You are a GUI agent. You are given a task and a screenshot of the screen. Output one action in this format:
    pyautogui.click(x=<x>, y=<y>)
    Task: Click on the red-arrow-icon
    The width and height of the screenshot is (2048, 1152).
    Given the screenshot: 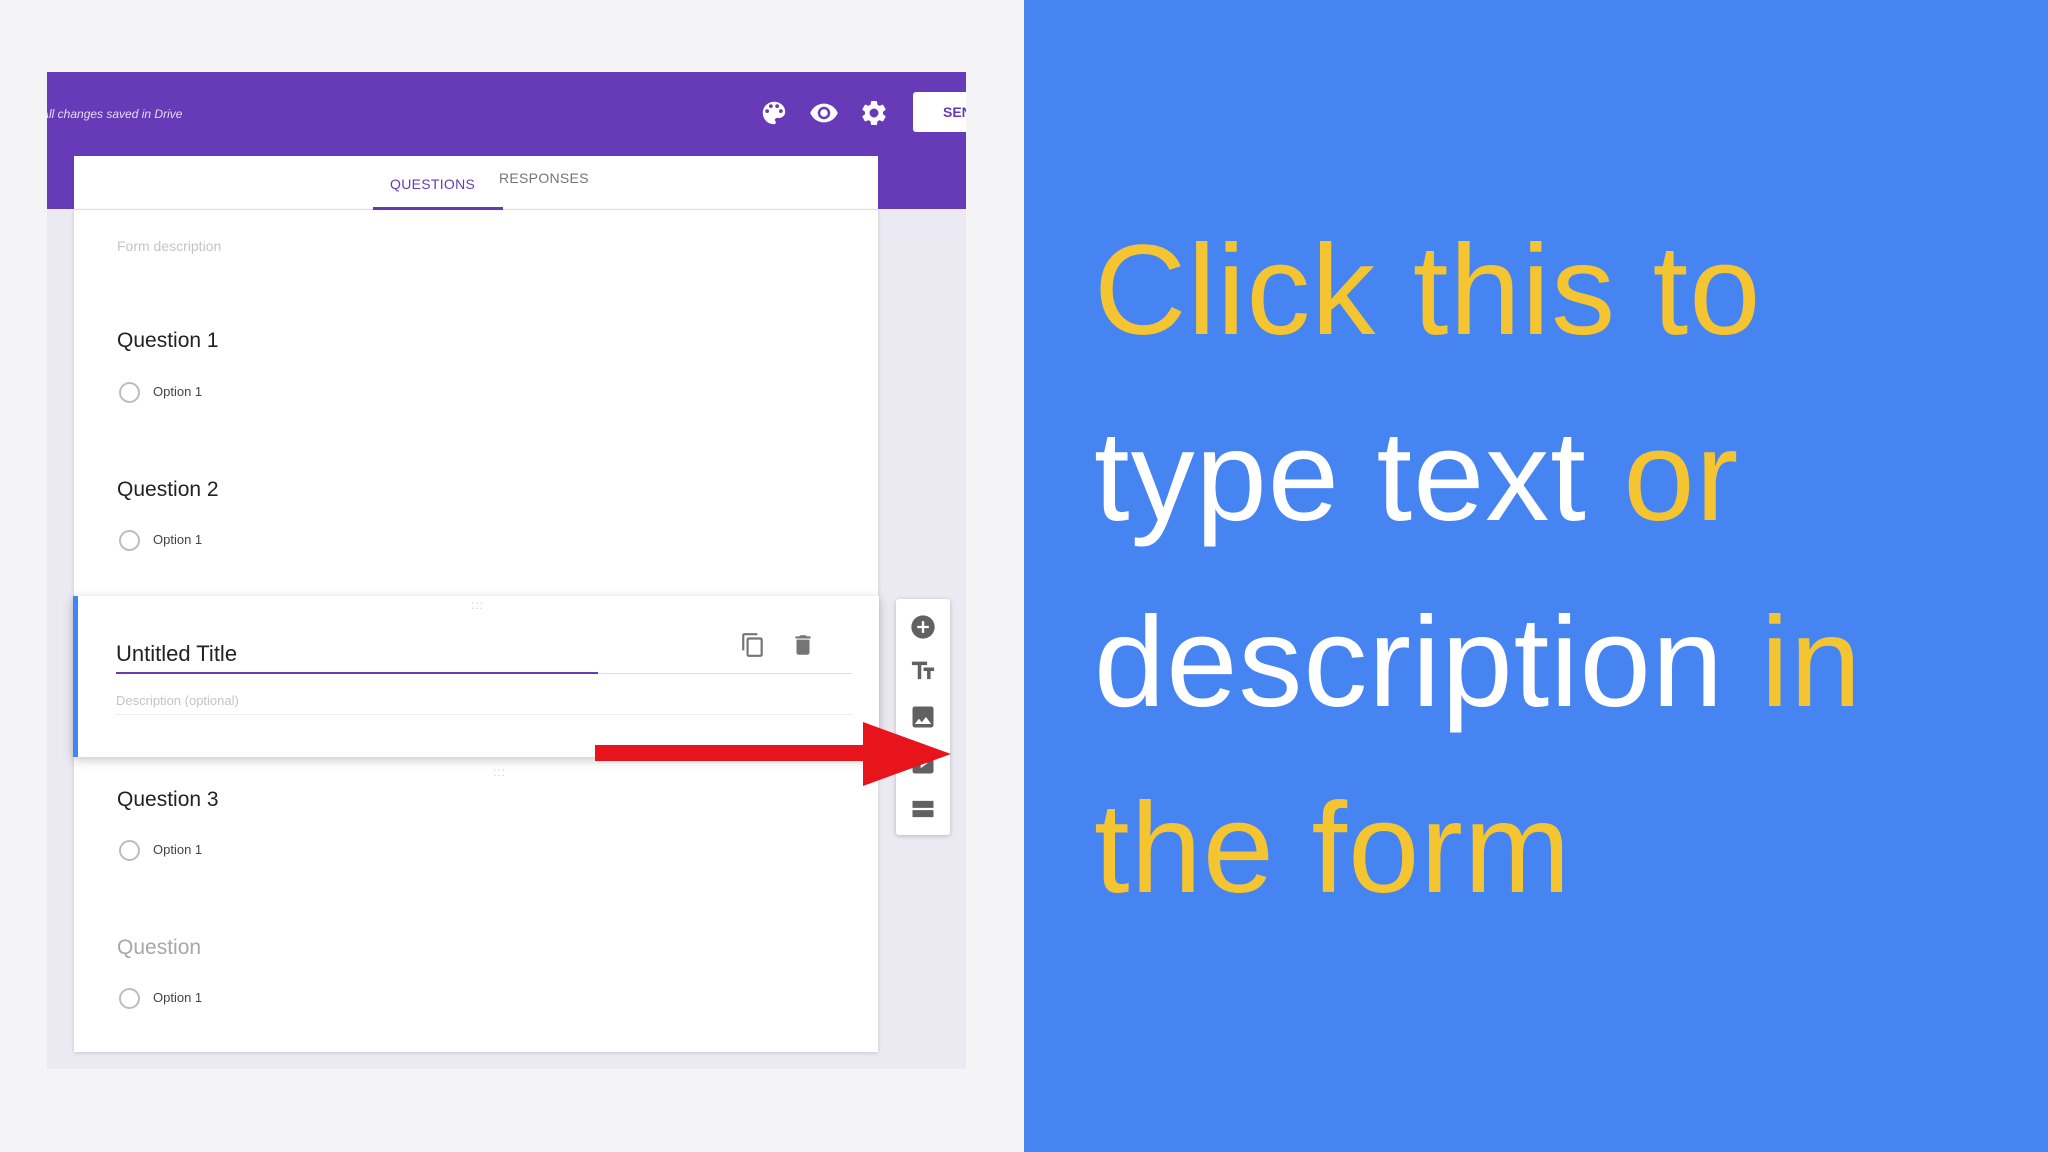 What is the action you would take?
    pyautogui.click(x=773, y=754)
    